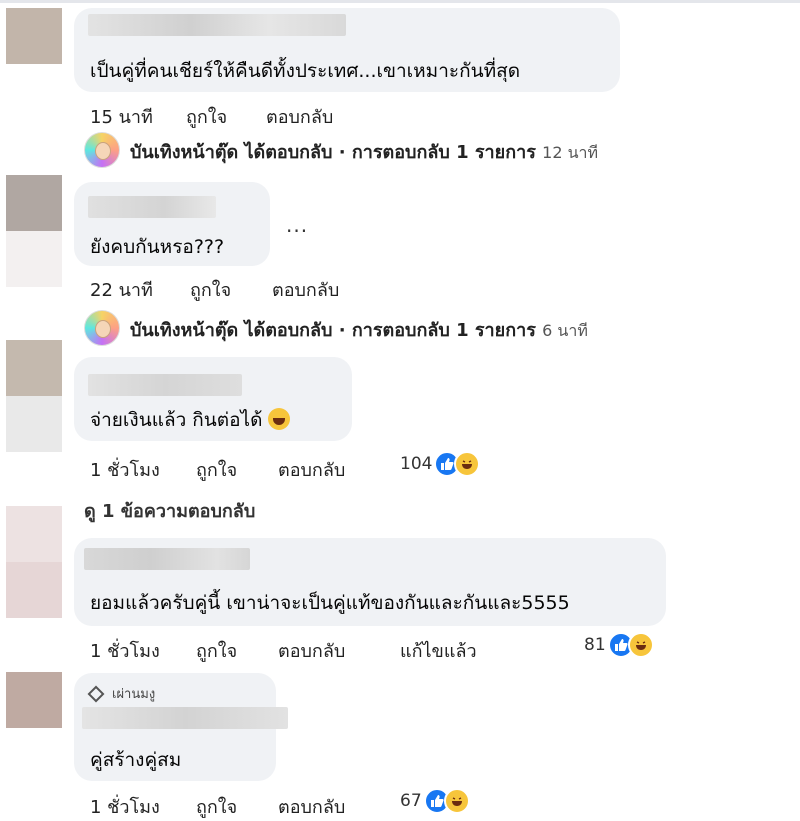 The height and width of the screenshot is (821, 800). I want to click on comment-text: คู่สร้างคู่สม, so click(136, 760).